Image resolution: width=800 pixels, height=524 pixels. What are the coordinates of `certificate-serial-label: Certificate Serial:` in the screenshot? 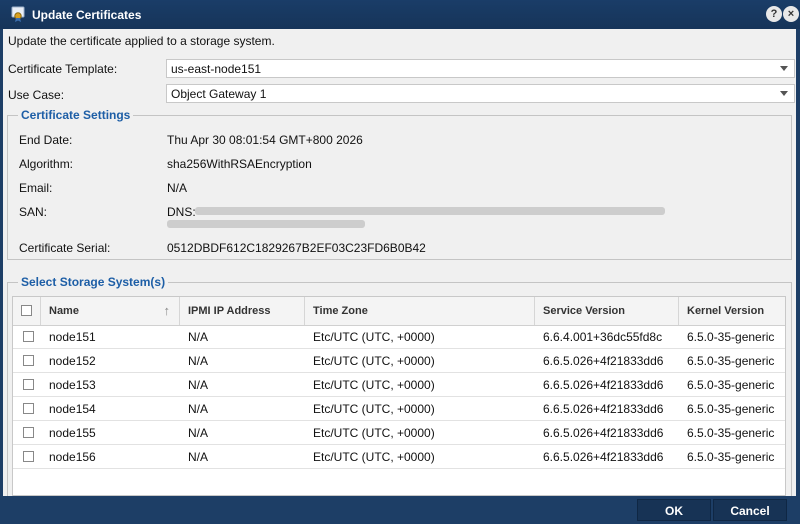 It's located at (65, 248).